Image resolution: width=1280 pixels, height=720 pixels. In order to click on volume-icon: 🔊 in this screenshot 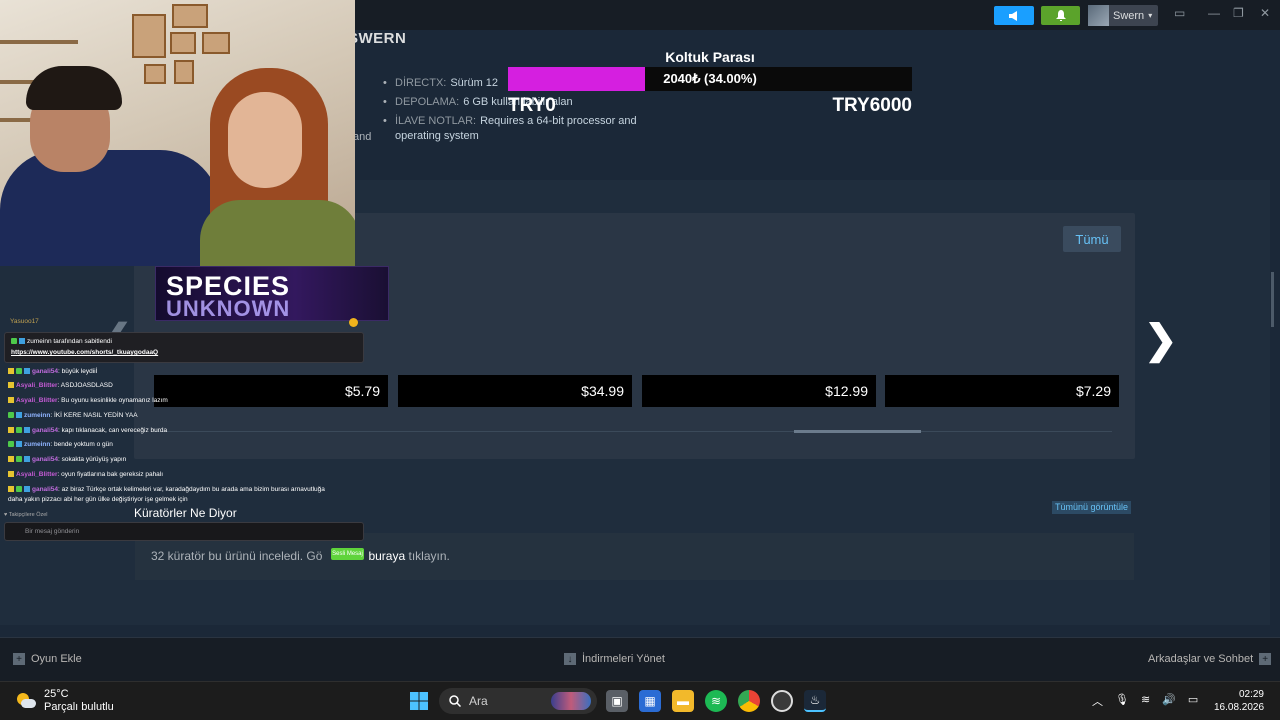, I will do `click(1169, 701)`.